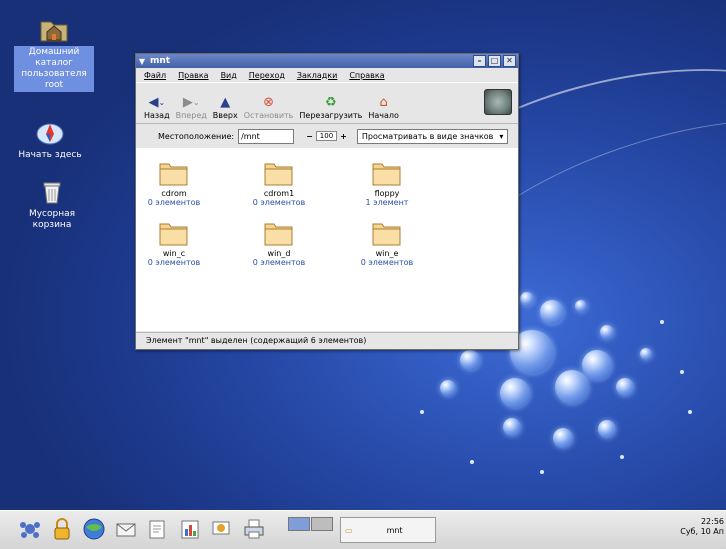 Image resolution: width=726 pixels, height=549 pixels. I want to click on up-button: ▲ Вверх, so click(225, 108).